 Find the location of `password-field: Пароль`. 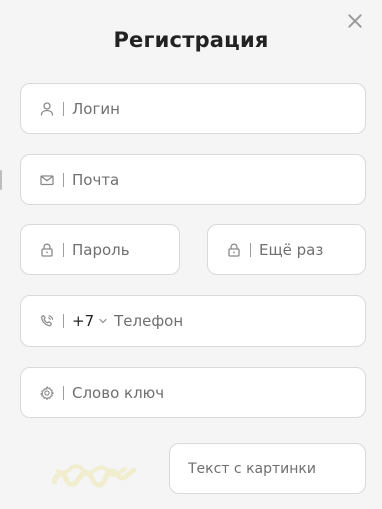

password-field: Пароль is located at coordinates (100, 249).